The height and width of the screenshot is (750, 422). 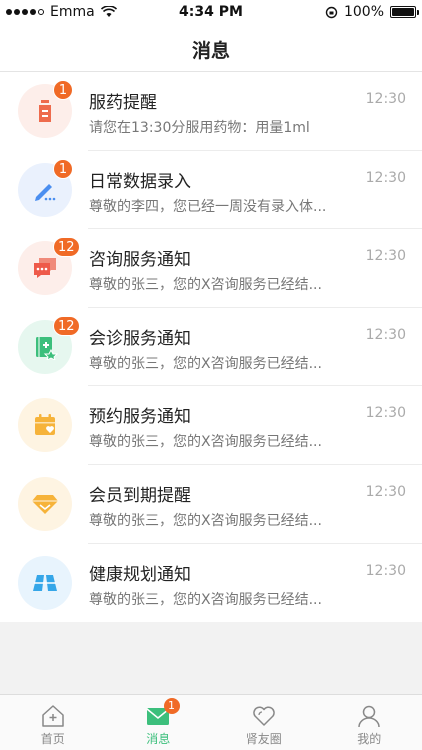 I want to click on status-bar: Emma 4:34 PM 100%, so click(x=211, y=12).